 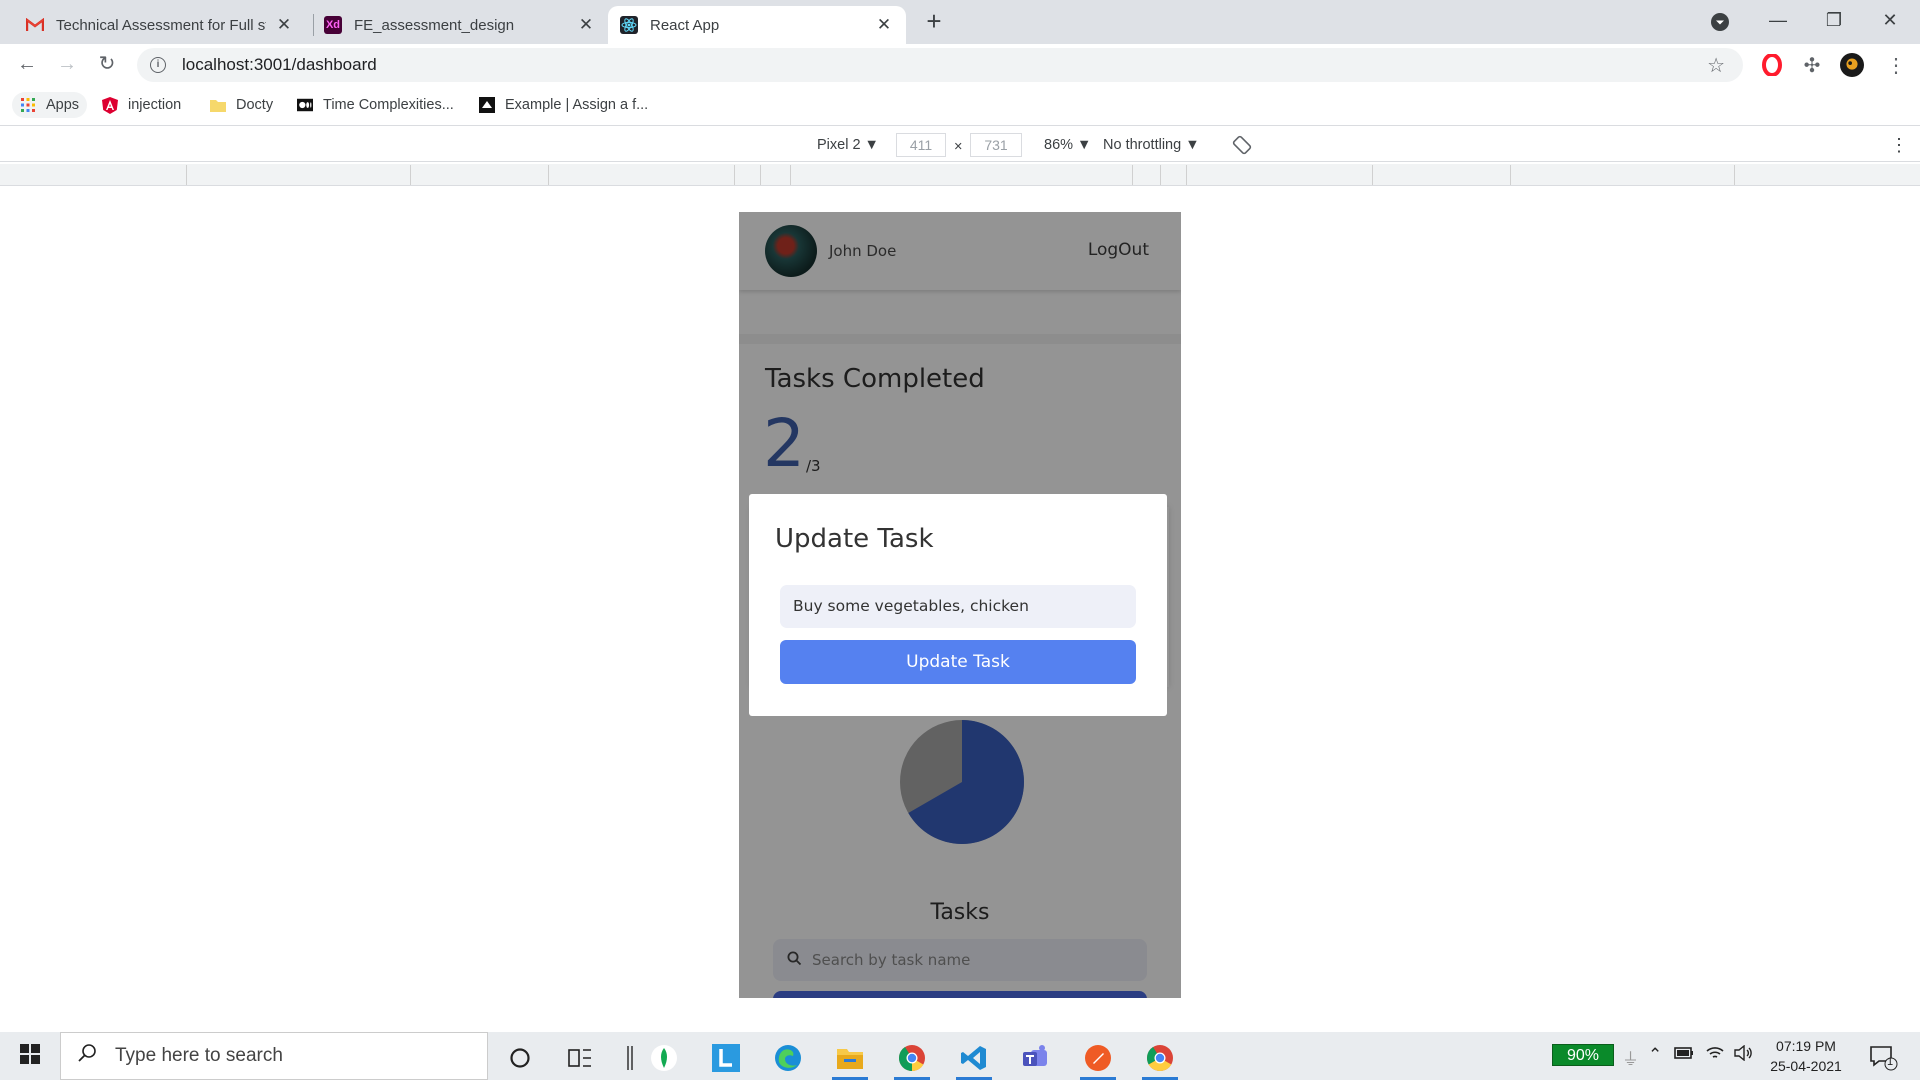 I want to click on media-query-ruler, so click(x=960, y=175).